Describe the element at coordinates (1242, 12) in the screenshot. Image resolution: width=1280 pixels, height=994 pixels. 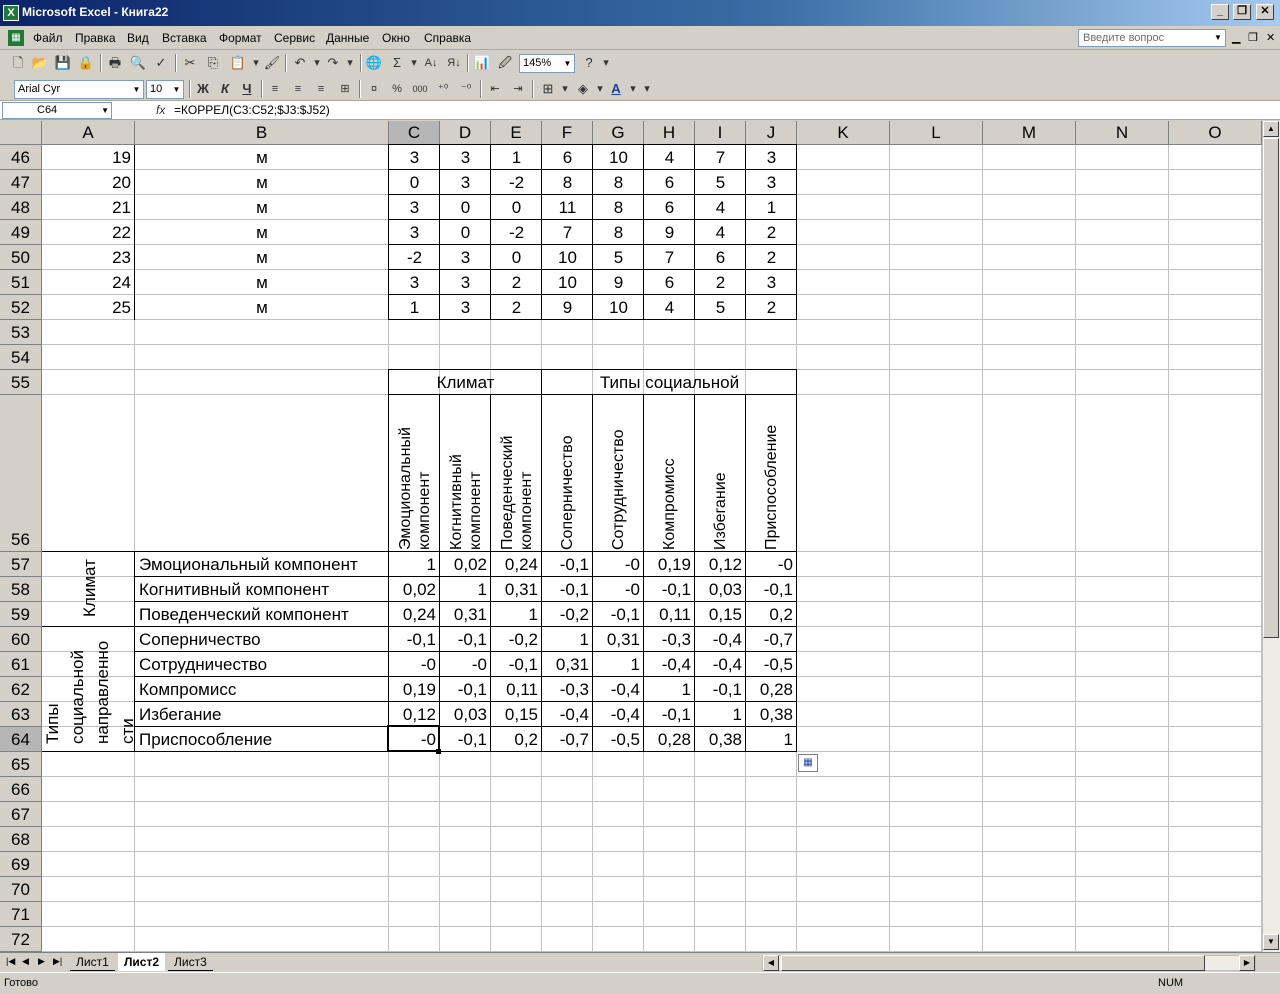
I see `restore-button: ❐` at that location.